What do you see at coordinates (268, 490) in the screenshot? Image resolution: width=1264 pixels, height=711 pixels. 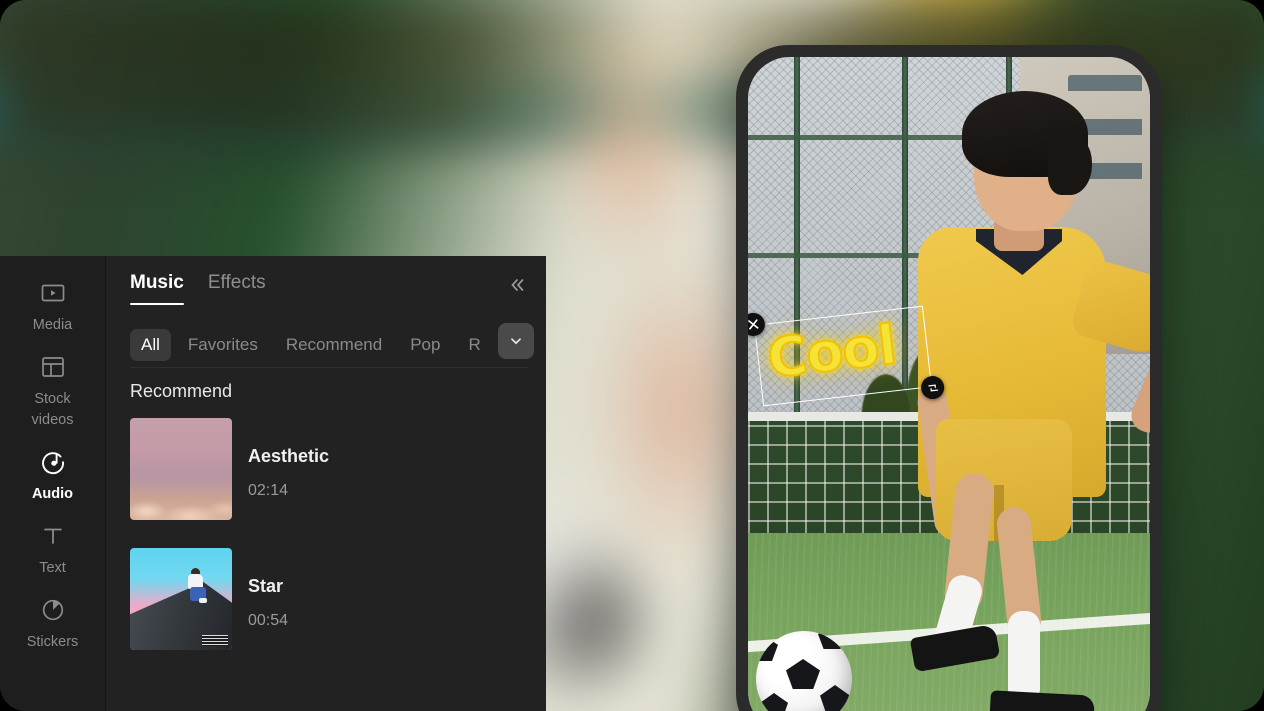 I see `track-duration: 02:14` at bounding box center [268, 490].